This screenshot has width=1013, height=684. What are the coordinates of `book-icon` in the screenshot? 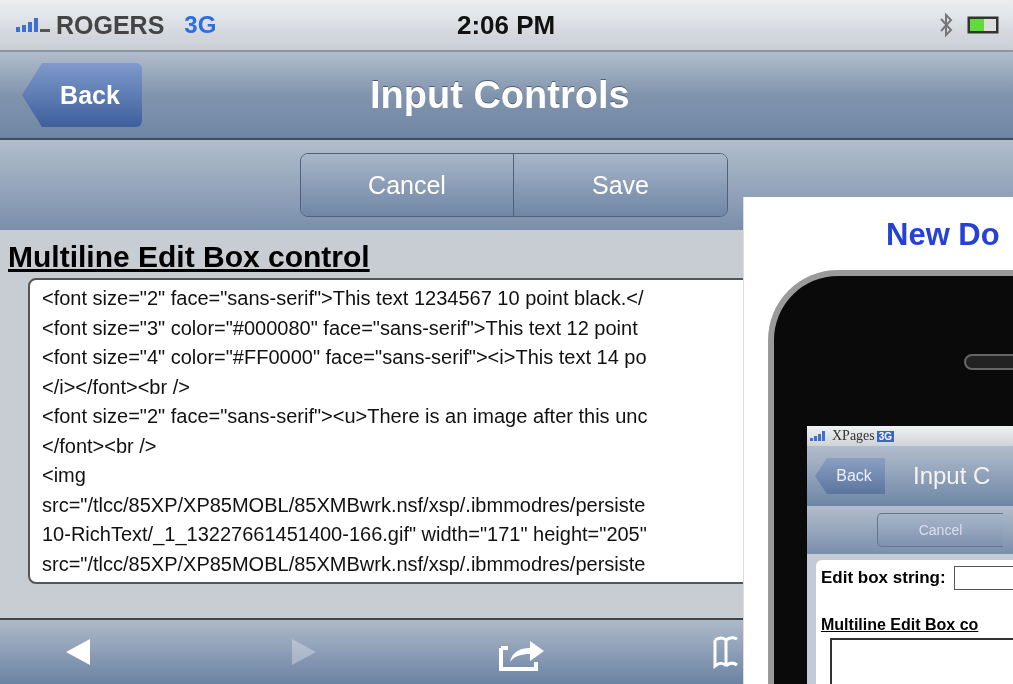 It's located at (725, 652).